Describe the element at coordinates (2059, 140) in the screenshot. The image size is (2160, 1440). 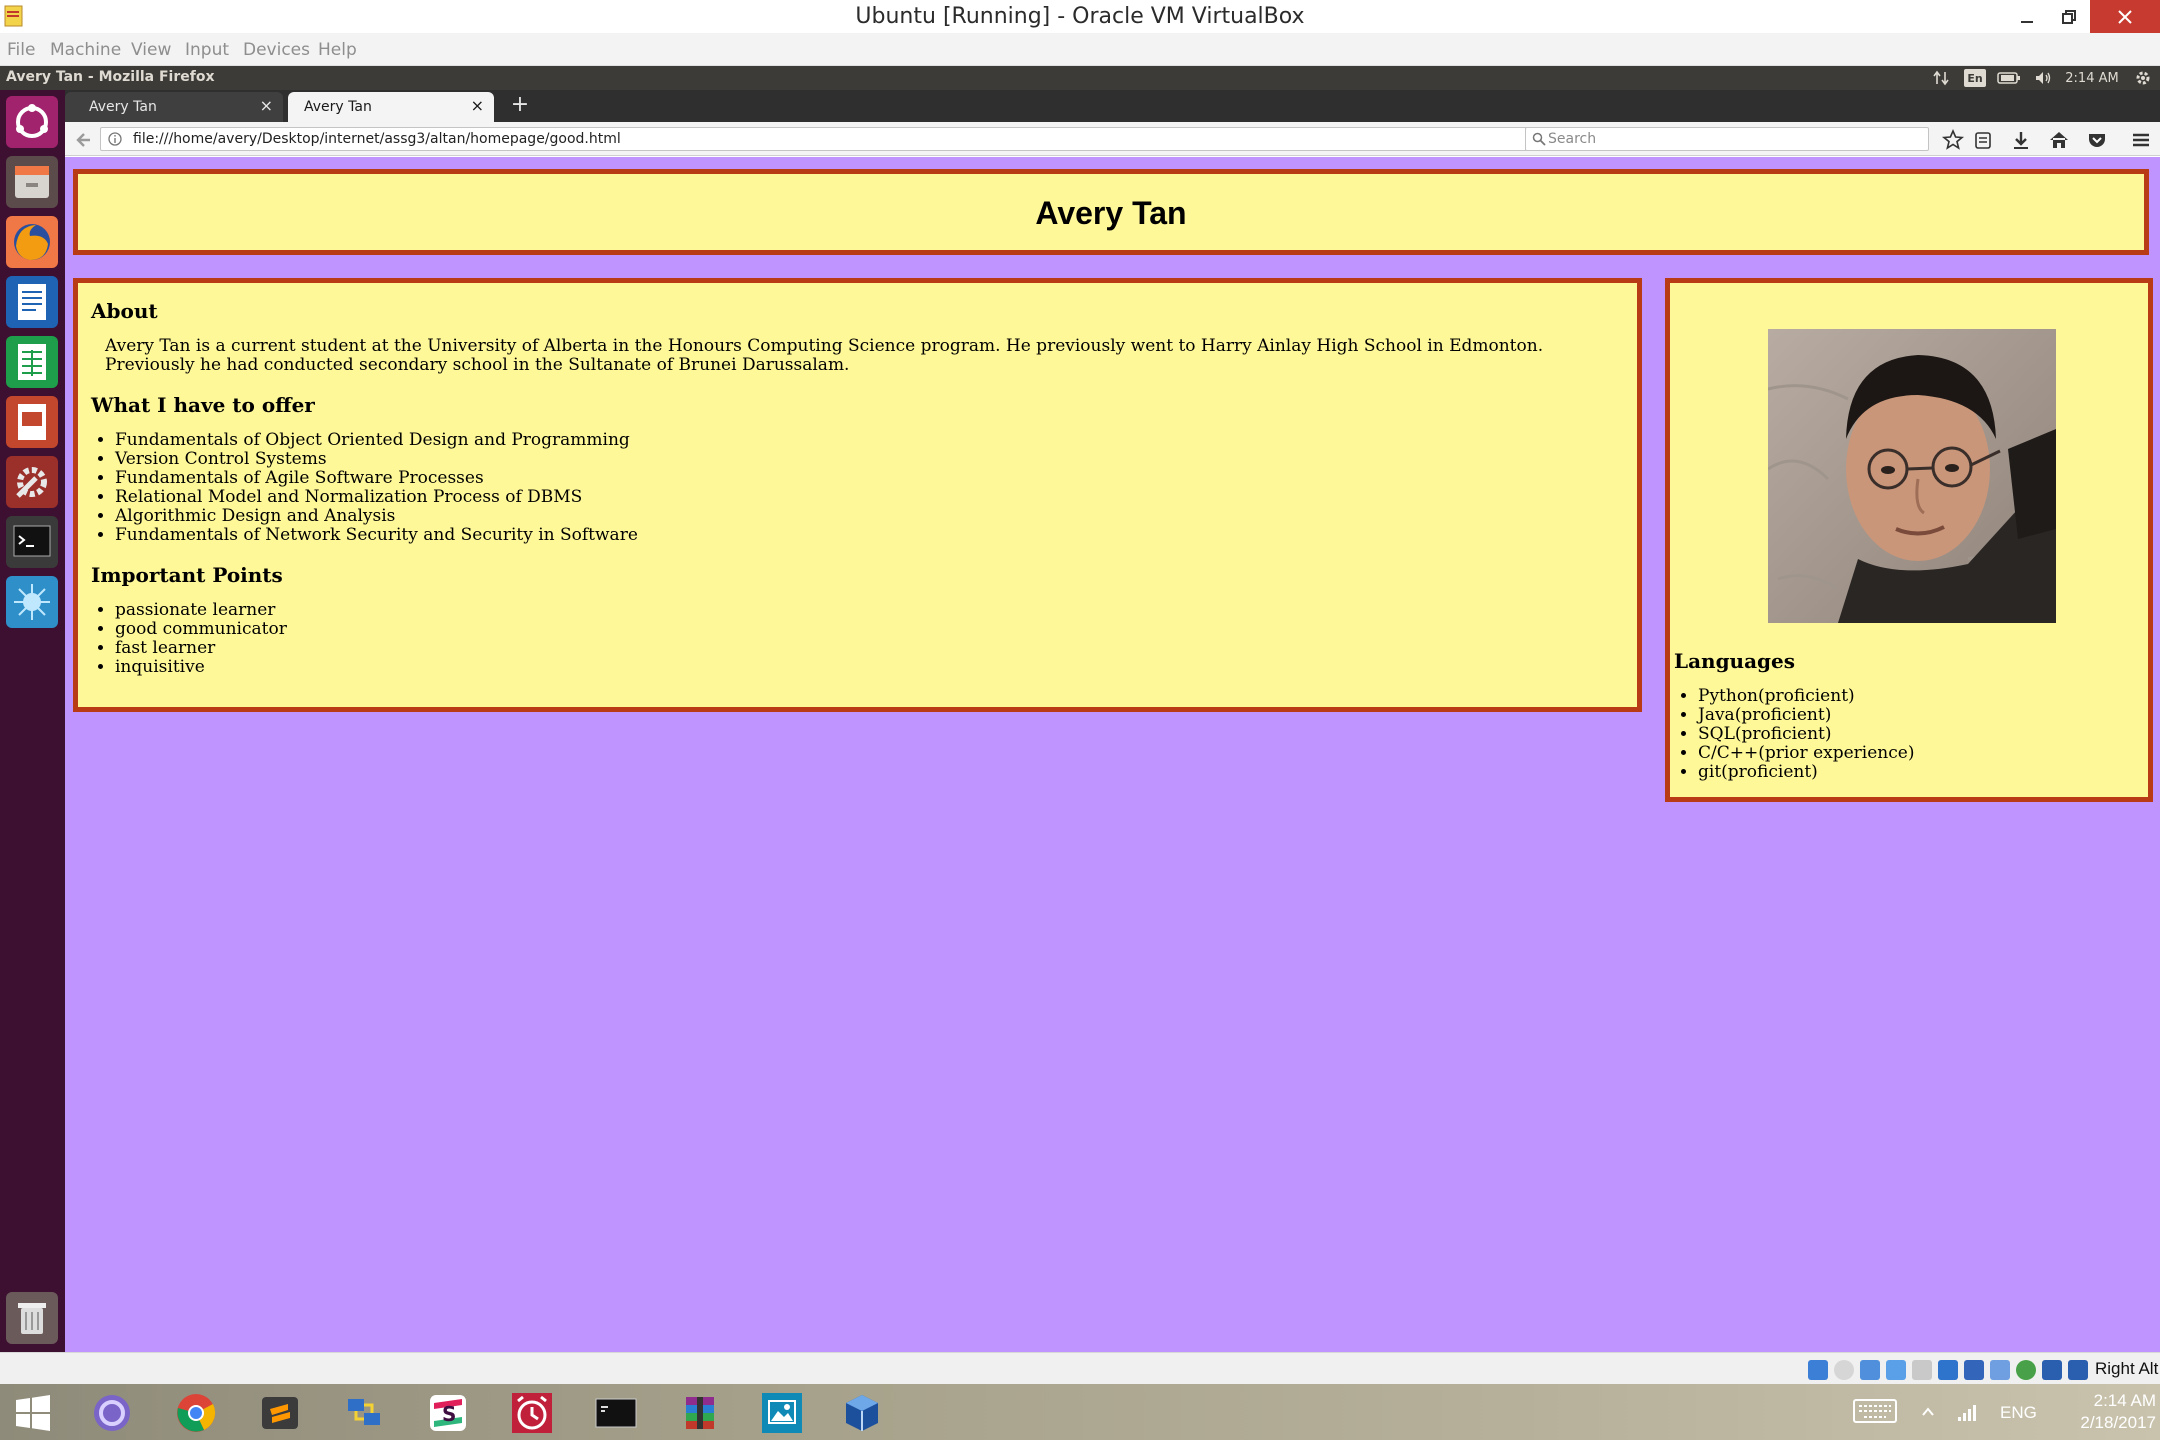
I see `home-icon` at that location.